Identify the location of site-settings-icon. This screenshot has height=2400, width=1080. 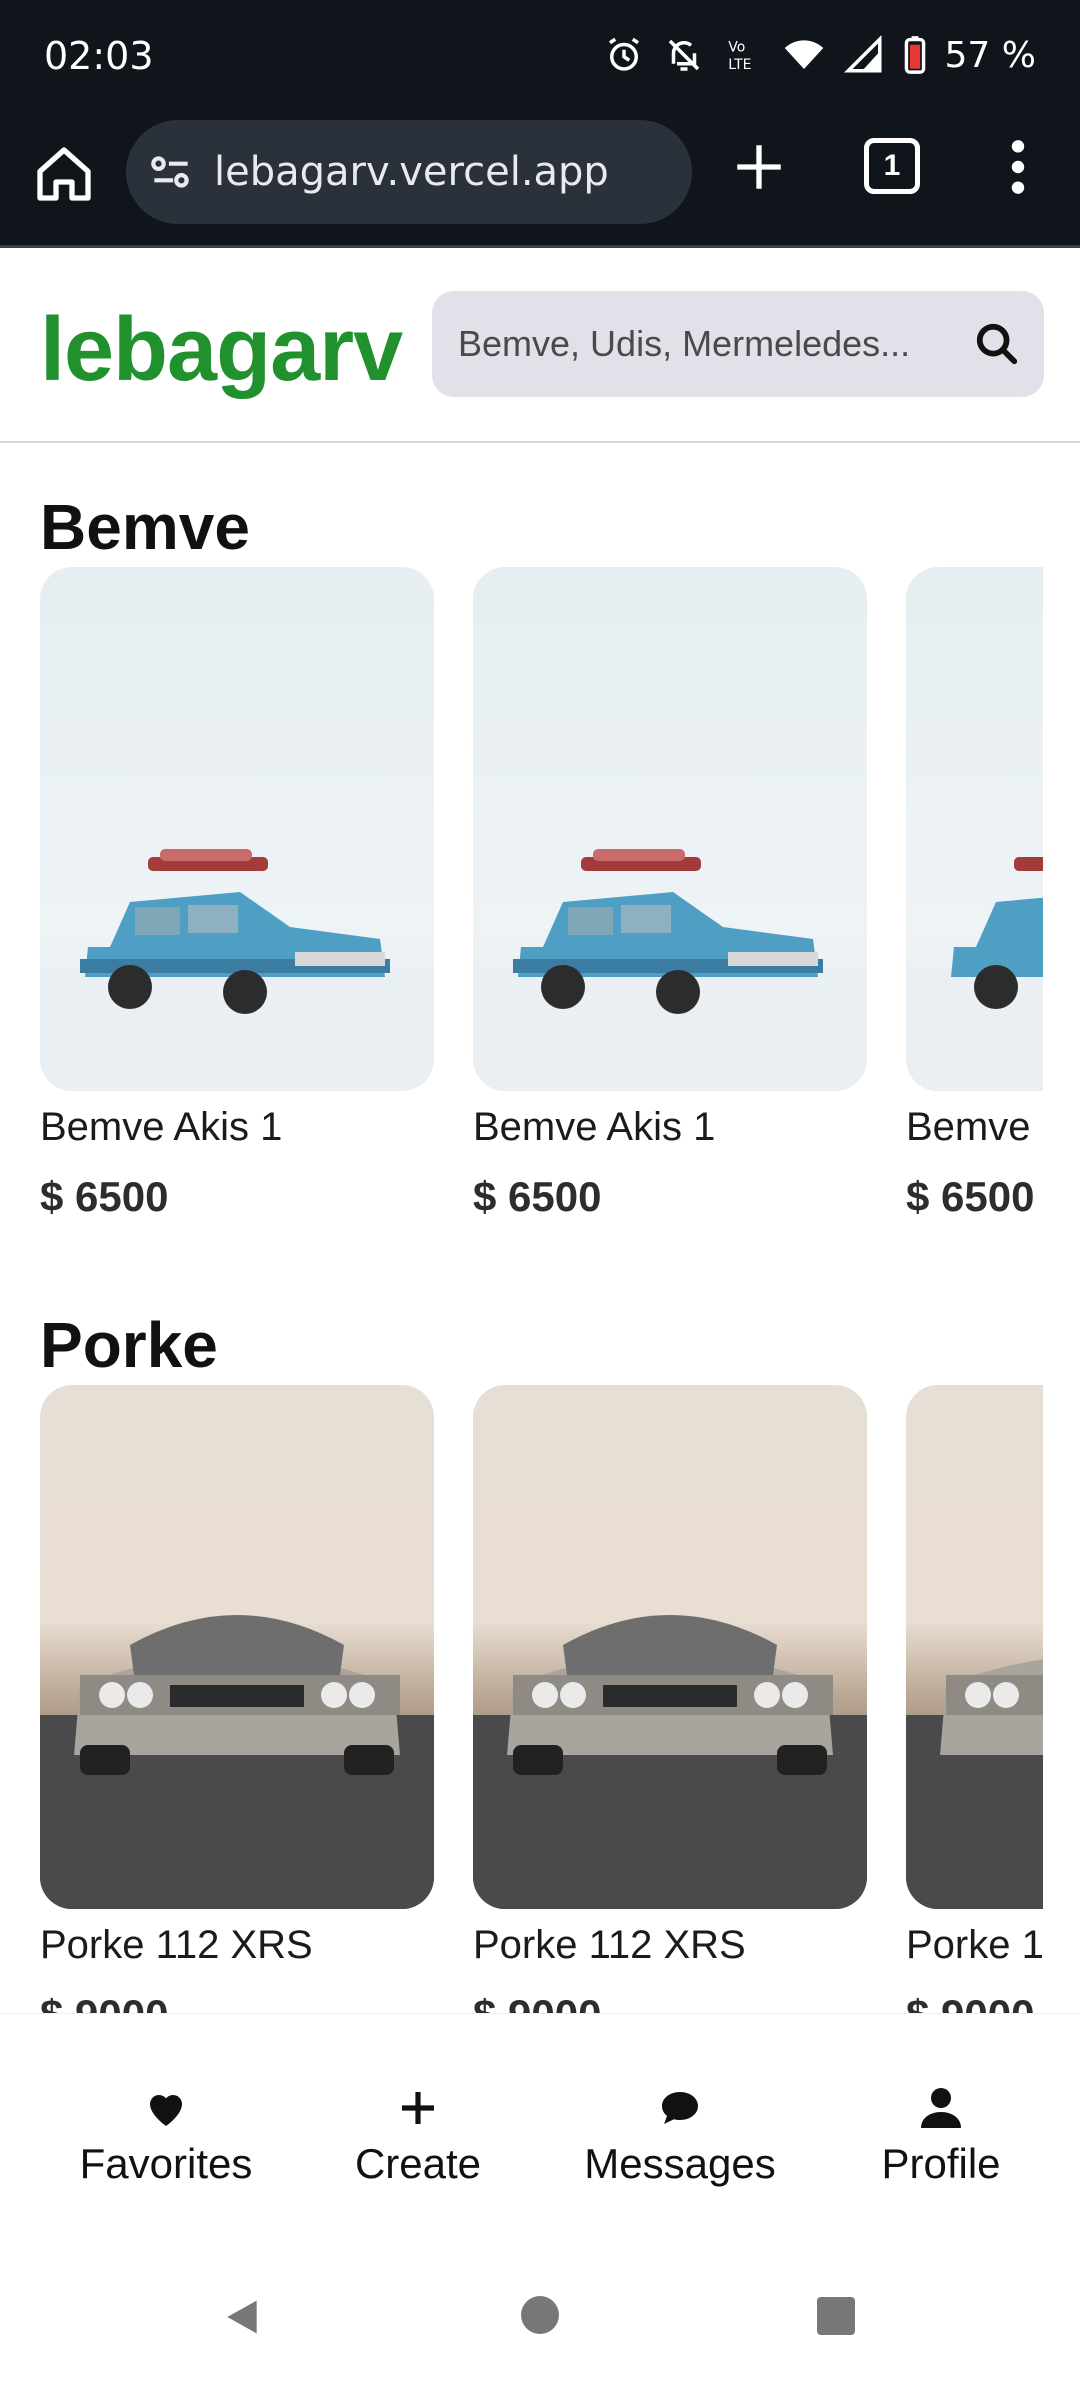
(171, 172).